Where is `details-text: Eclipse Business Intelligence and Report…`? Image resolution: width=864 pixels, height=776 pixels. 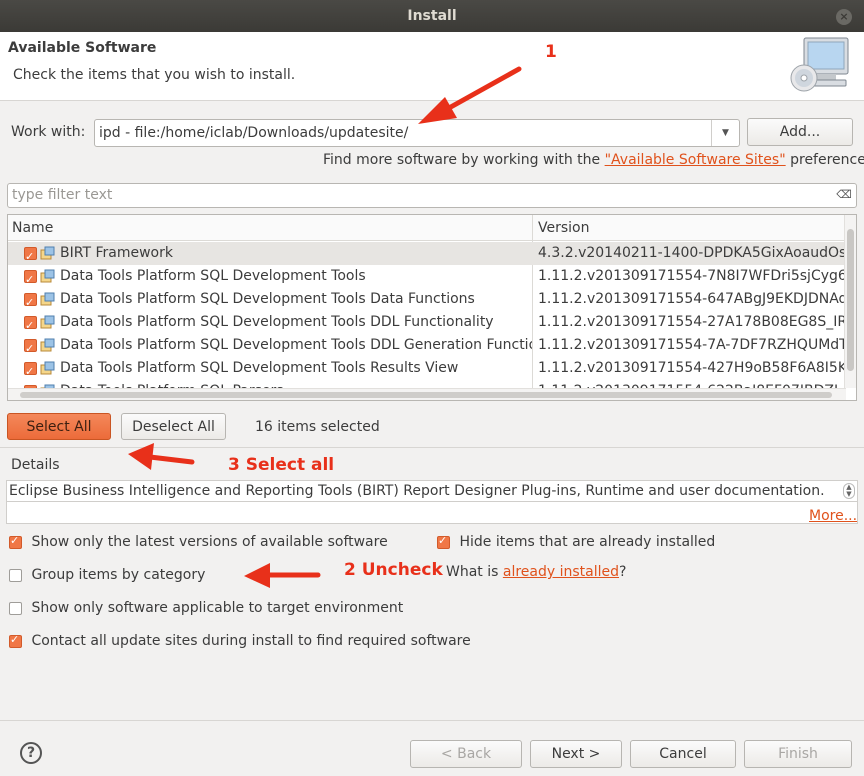
details-text: Eclipse Business Intelligence and Report… is located at coordinates (432, 491).